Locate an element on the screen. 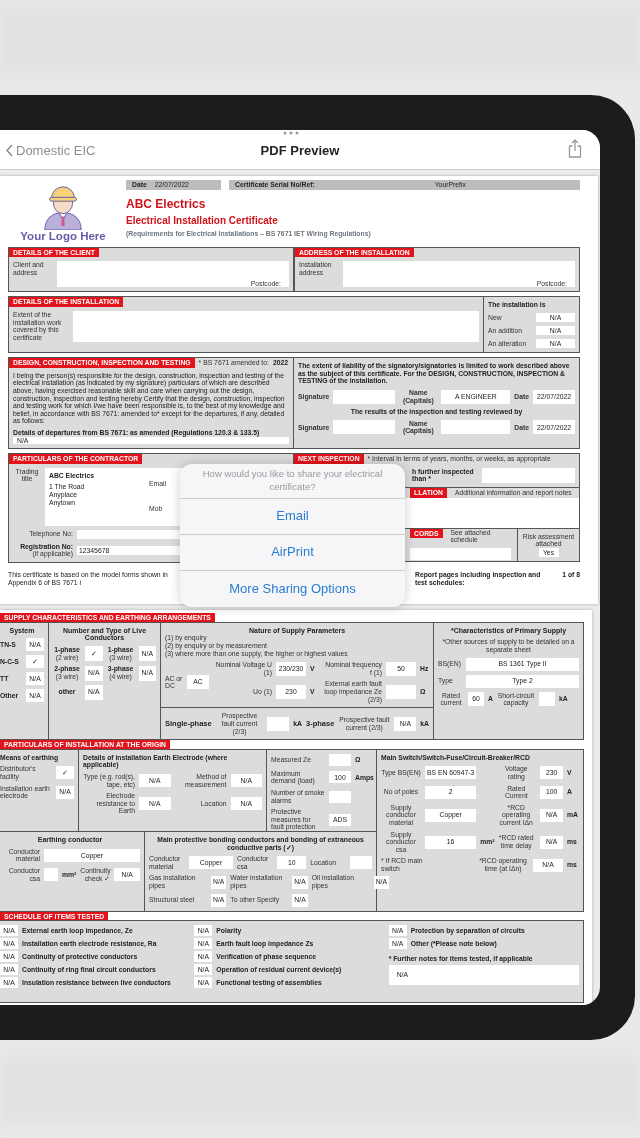 The height and width of the screenshot is (1138, 640). more-dots-icon is located at coordinates (291, 133).